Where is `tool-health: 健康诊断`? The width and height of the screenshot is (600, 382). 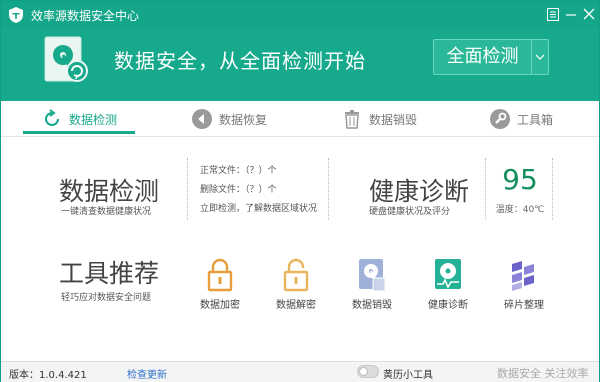 tool-health: 健康诊断 is located at coordinates (448, 285).